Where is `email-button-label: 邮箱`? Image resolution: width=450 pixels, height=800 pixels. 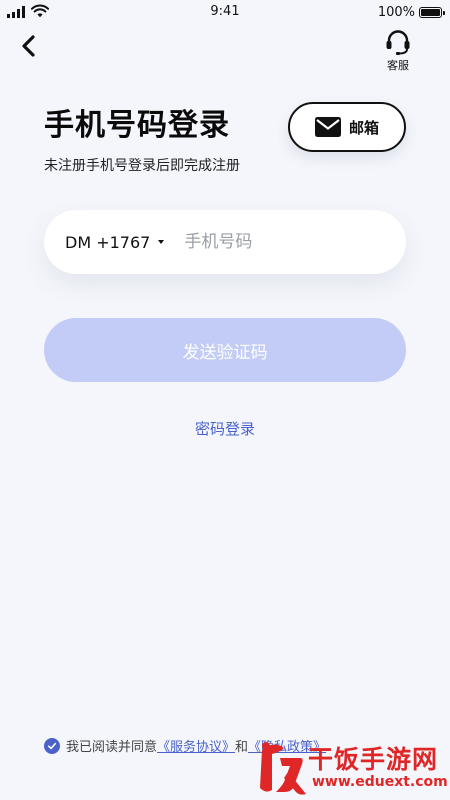
email-button-label: 邮箱 is located at coordinates (363, 127).